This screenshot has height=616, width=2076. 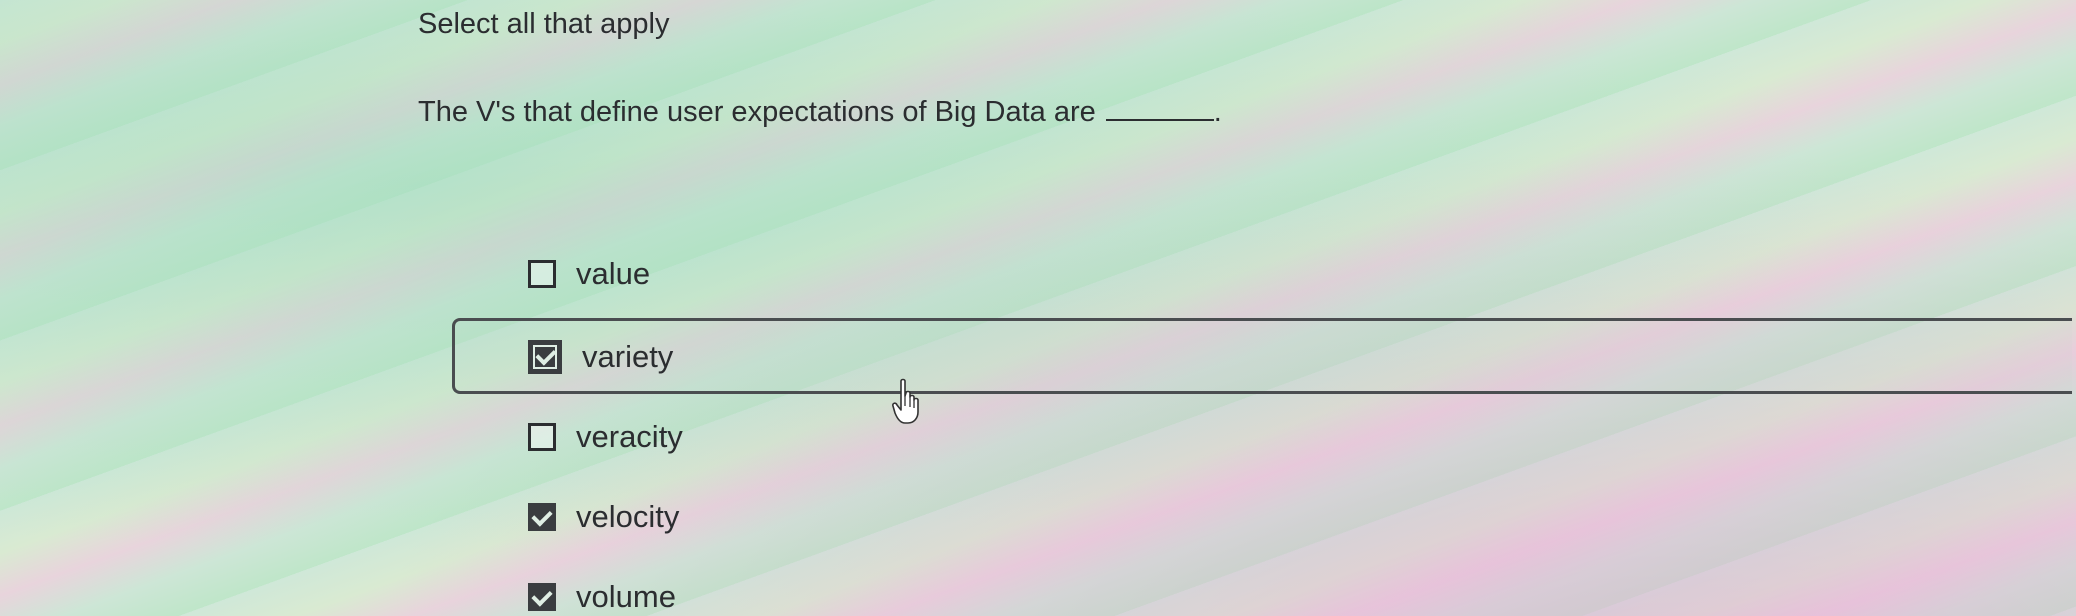 I want to click on option-label: volume, so click(x=626, y=596).